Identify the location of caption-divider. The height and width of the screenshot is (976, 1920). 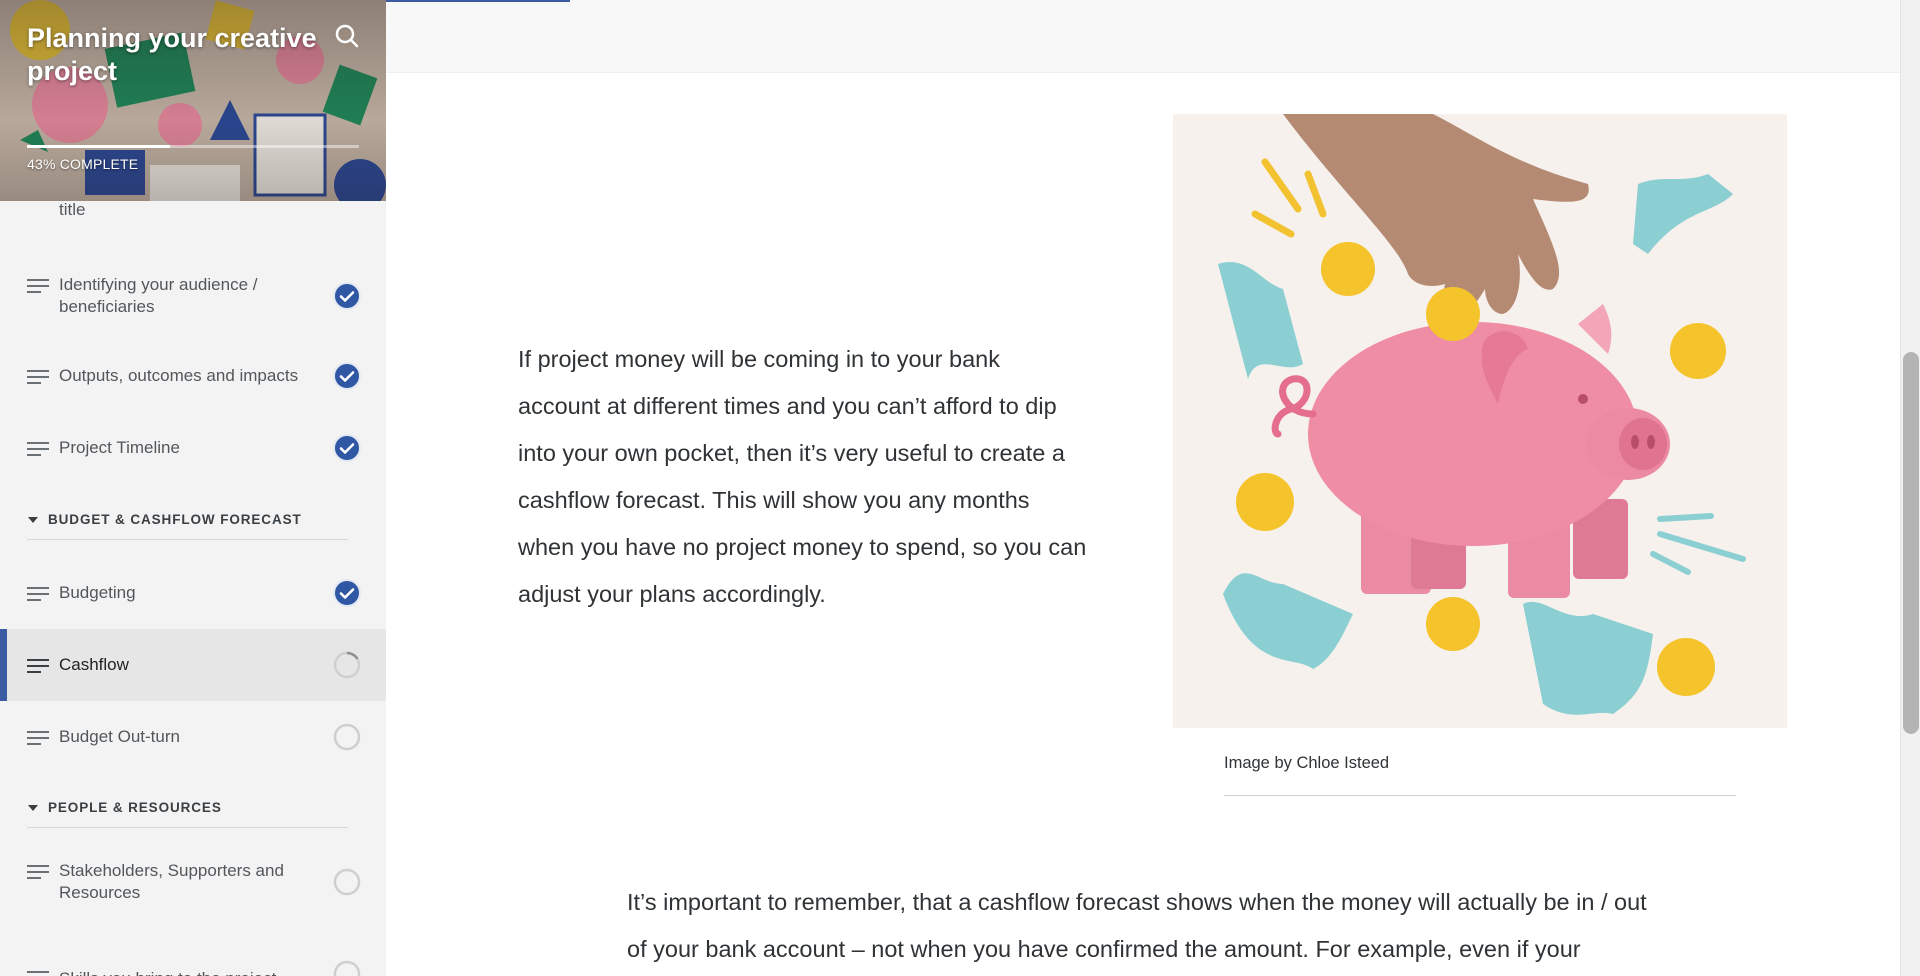
(1480, 795).